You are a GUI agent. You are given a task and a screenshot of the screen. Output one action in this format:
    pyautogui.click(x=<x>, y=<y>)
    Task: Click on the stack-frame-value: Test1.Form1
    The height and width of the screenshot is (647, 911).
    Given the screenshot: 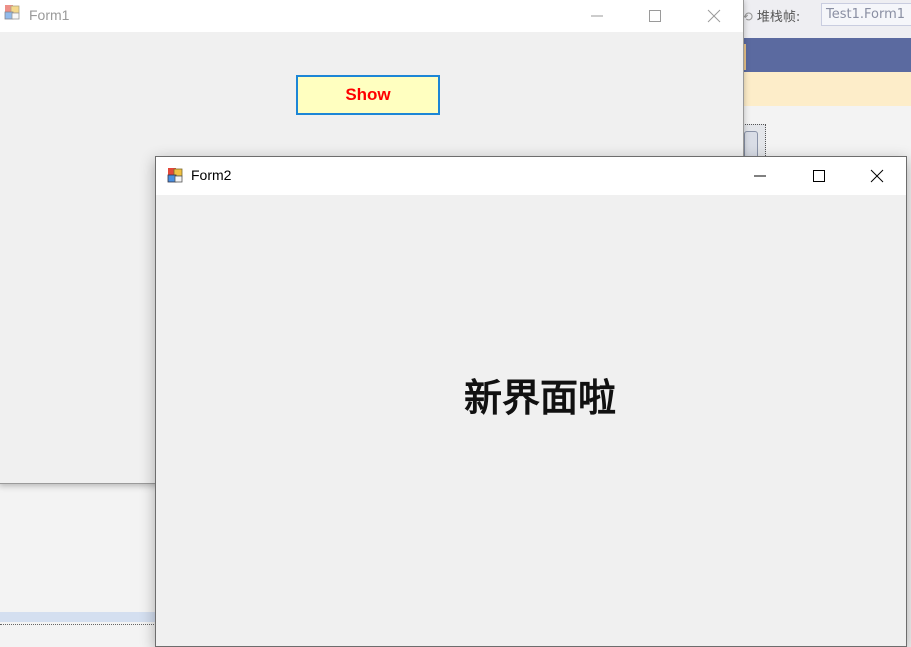 What is the action you would take?
    pyautogui.click(x=866, y=14)
    